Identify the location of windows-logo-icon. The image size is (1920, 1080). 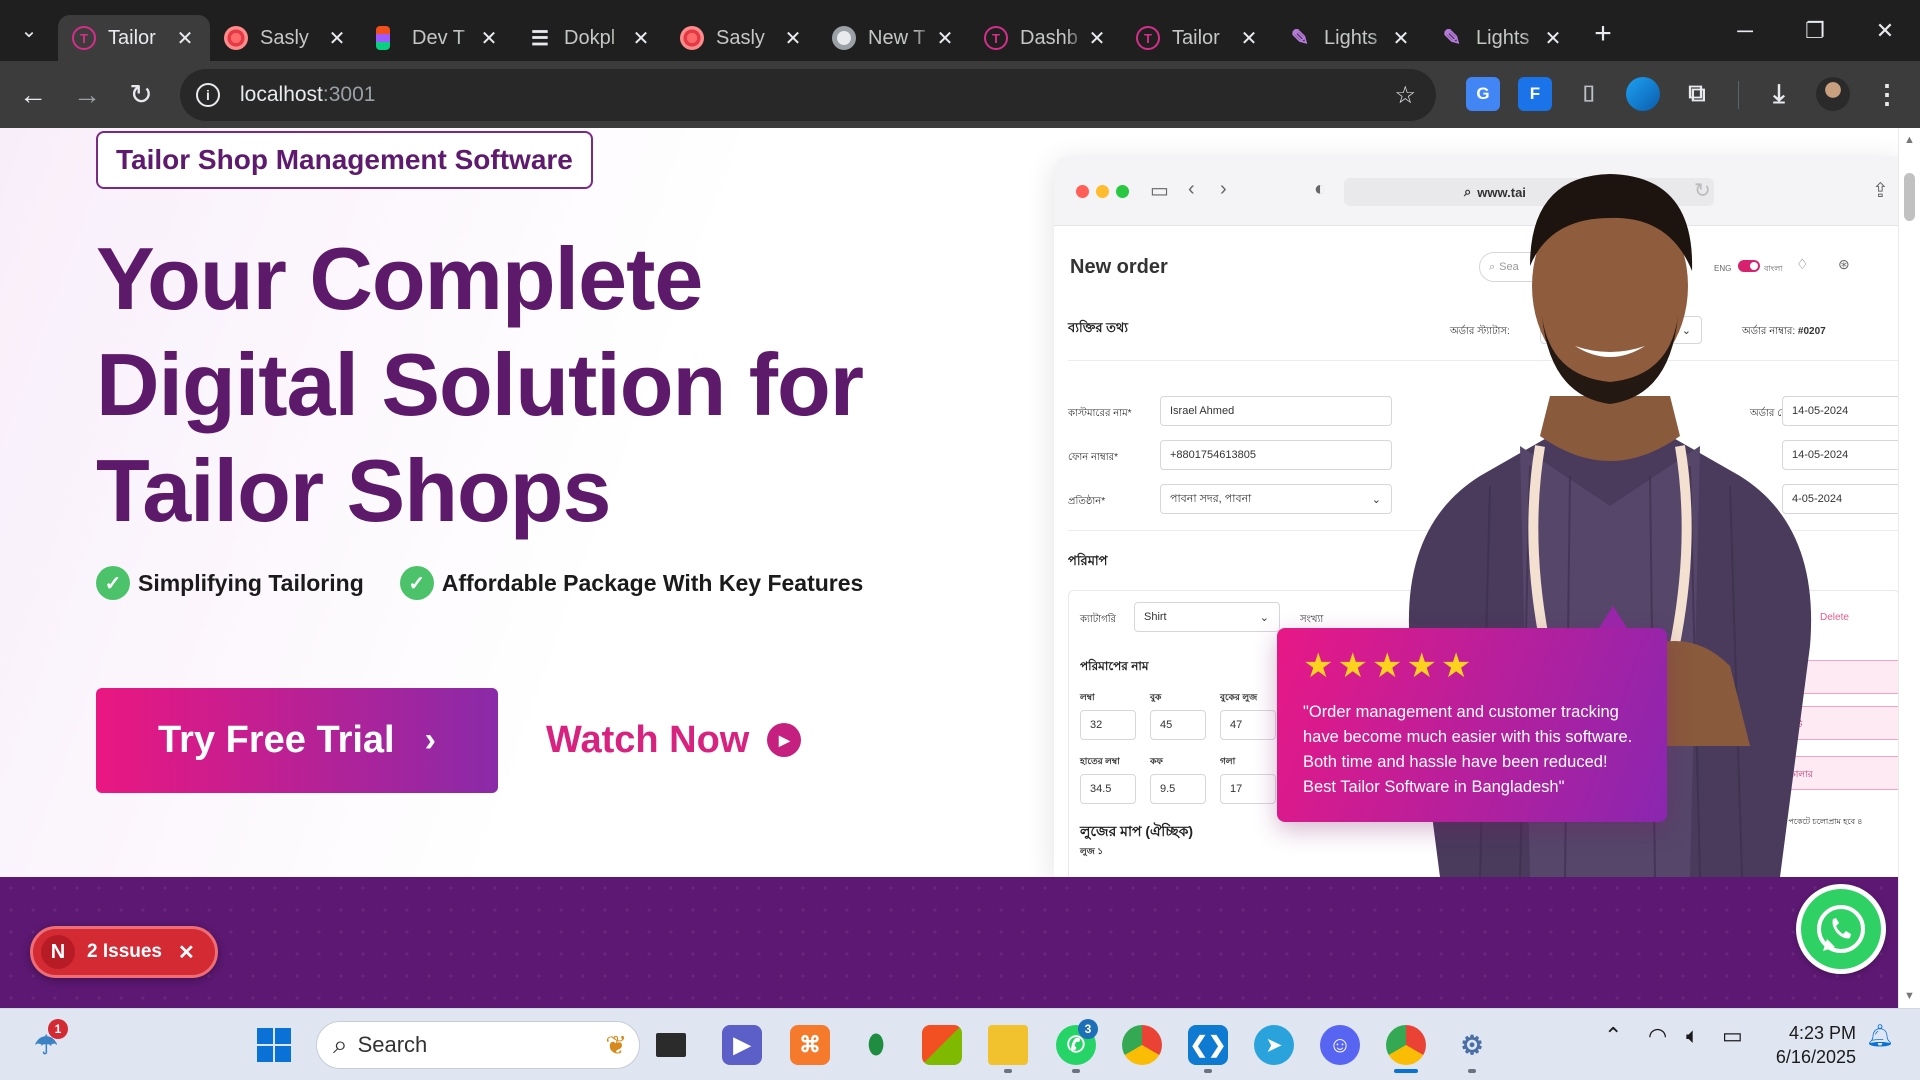
(274, 1045).